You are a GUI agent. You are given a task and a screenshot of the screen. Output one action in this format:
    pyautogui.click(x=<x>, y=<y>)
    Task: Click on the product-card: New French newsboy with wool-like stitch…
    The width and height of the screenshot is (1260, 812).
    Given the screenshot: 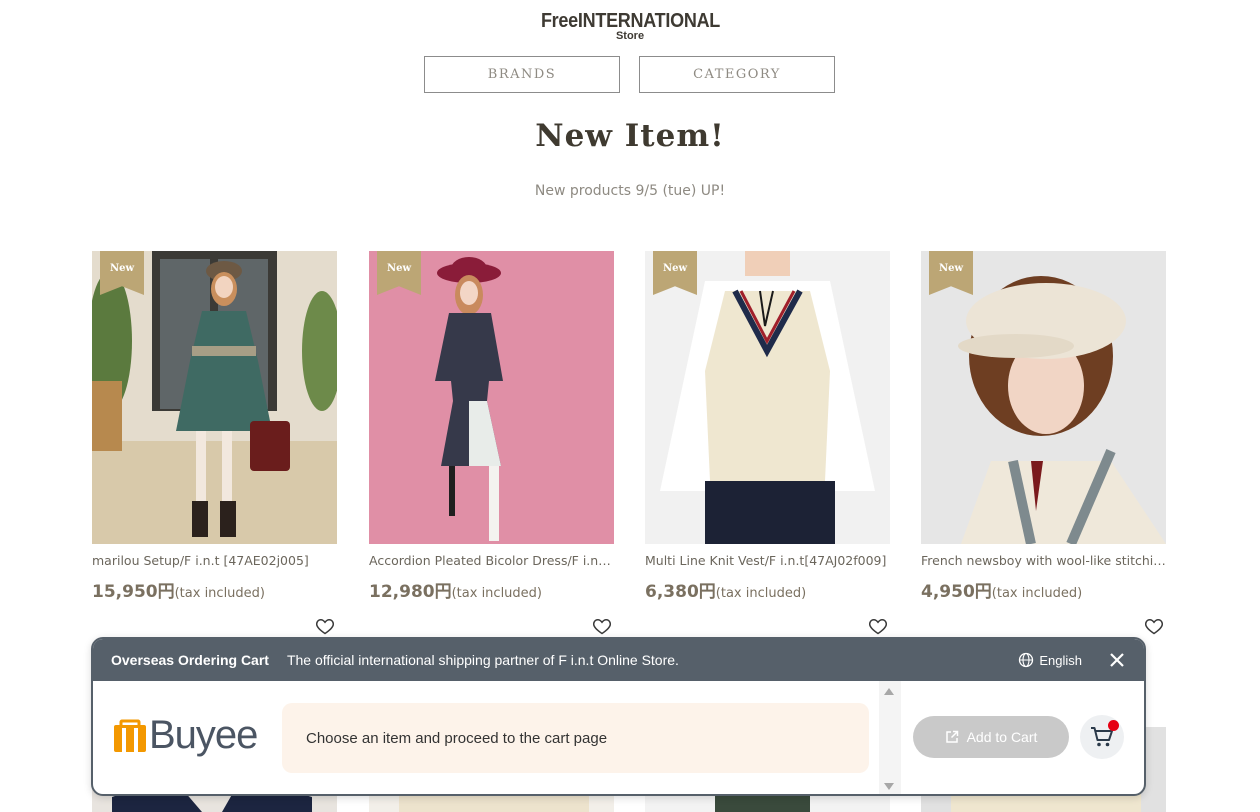 What is the action you would take?
    pyautogui.click(x=1043, y=443)
    